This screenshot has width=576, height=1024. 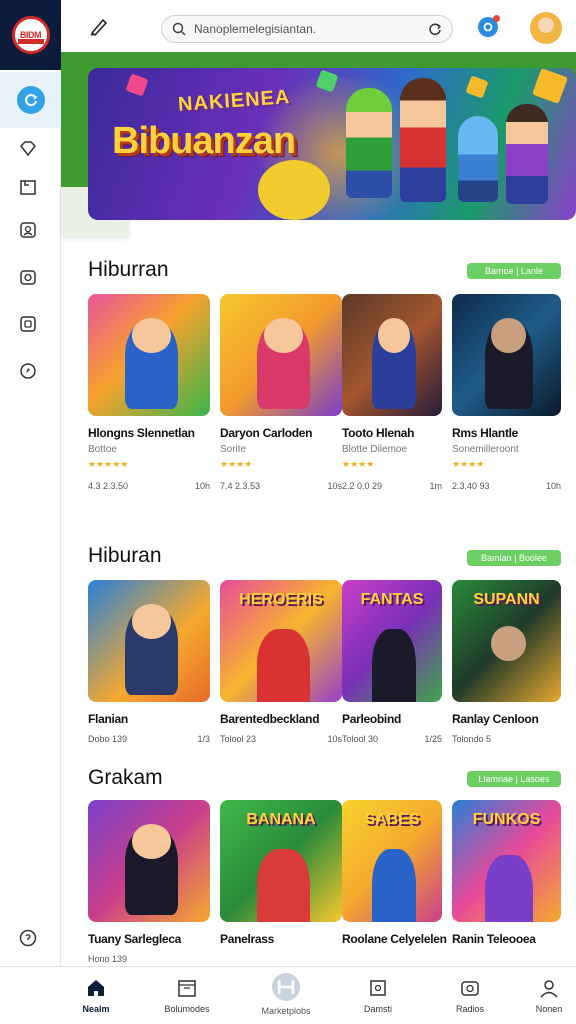 What do you see at coordinates (294, 190) in the screenshot?
I see `banner-character-yellow` at bounding box center [294, 190].